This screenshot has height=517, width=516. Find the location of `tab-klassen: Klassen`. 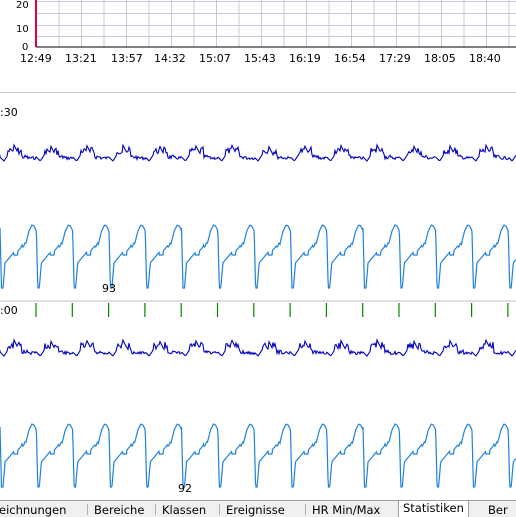

tab-klassen: Klassen is located at coordinates (184, 510).